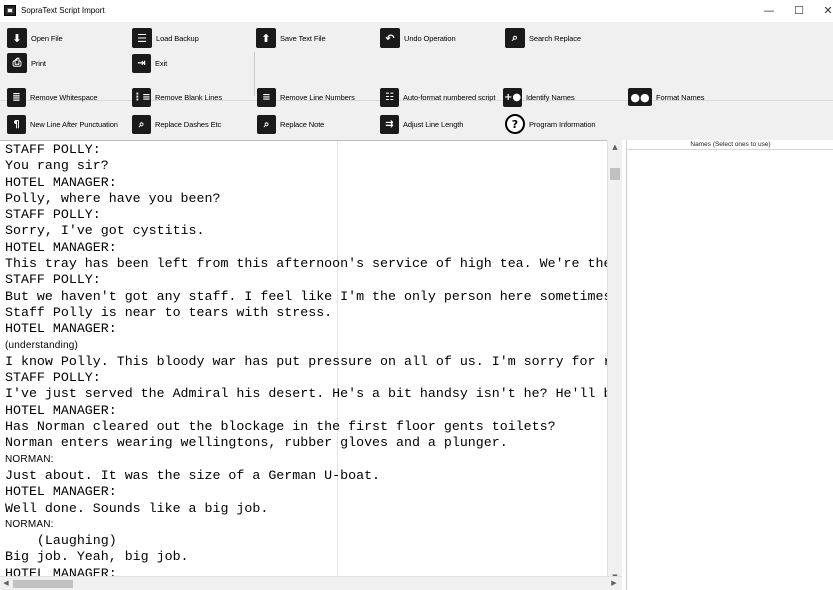 This screenshot has height=590, width=833. I want to click on app-icon, so click(10, 10).